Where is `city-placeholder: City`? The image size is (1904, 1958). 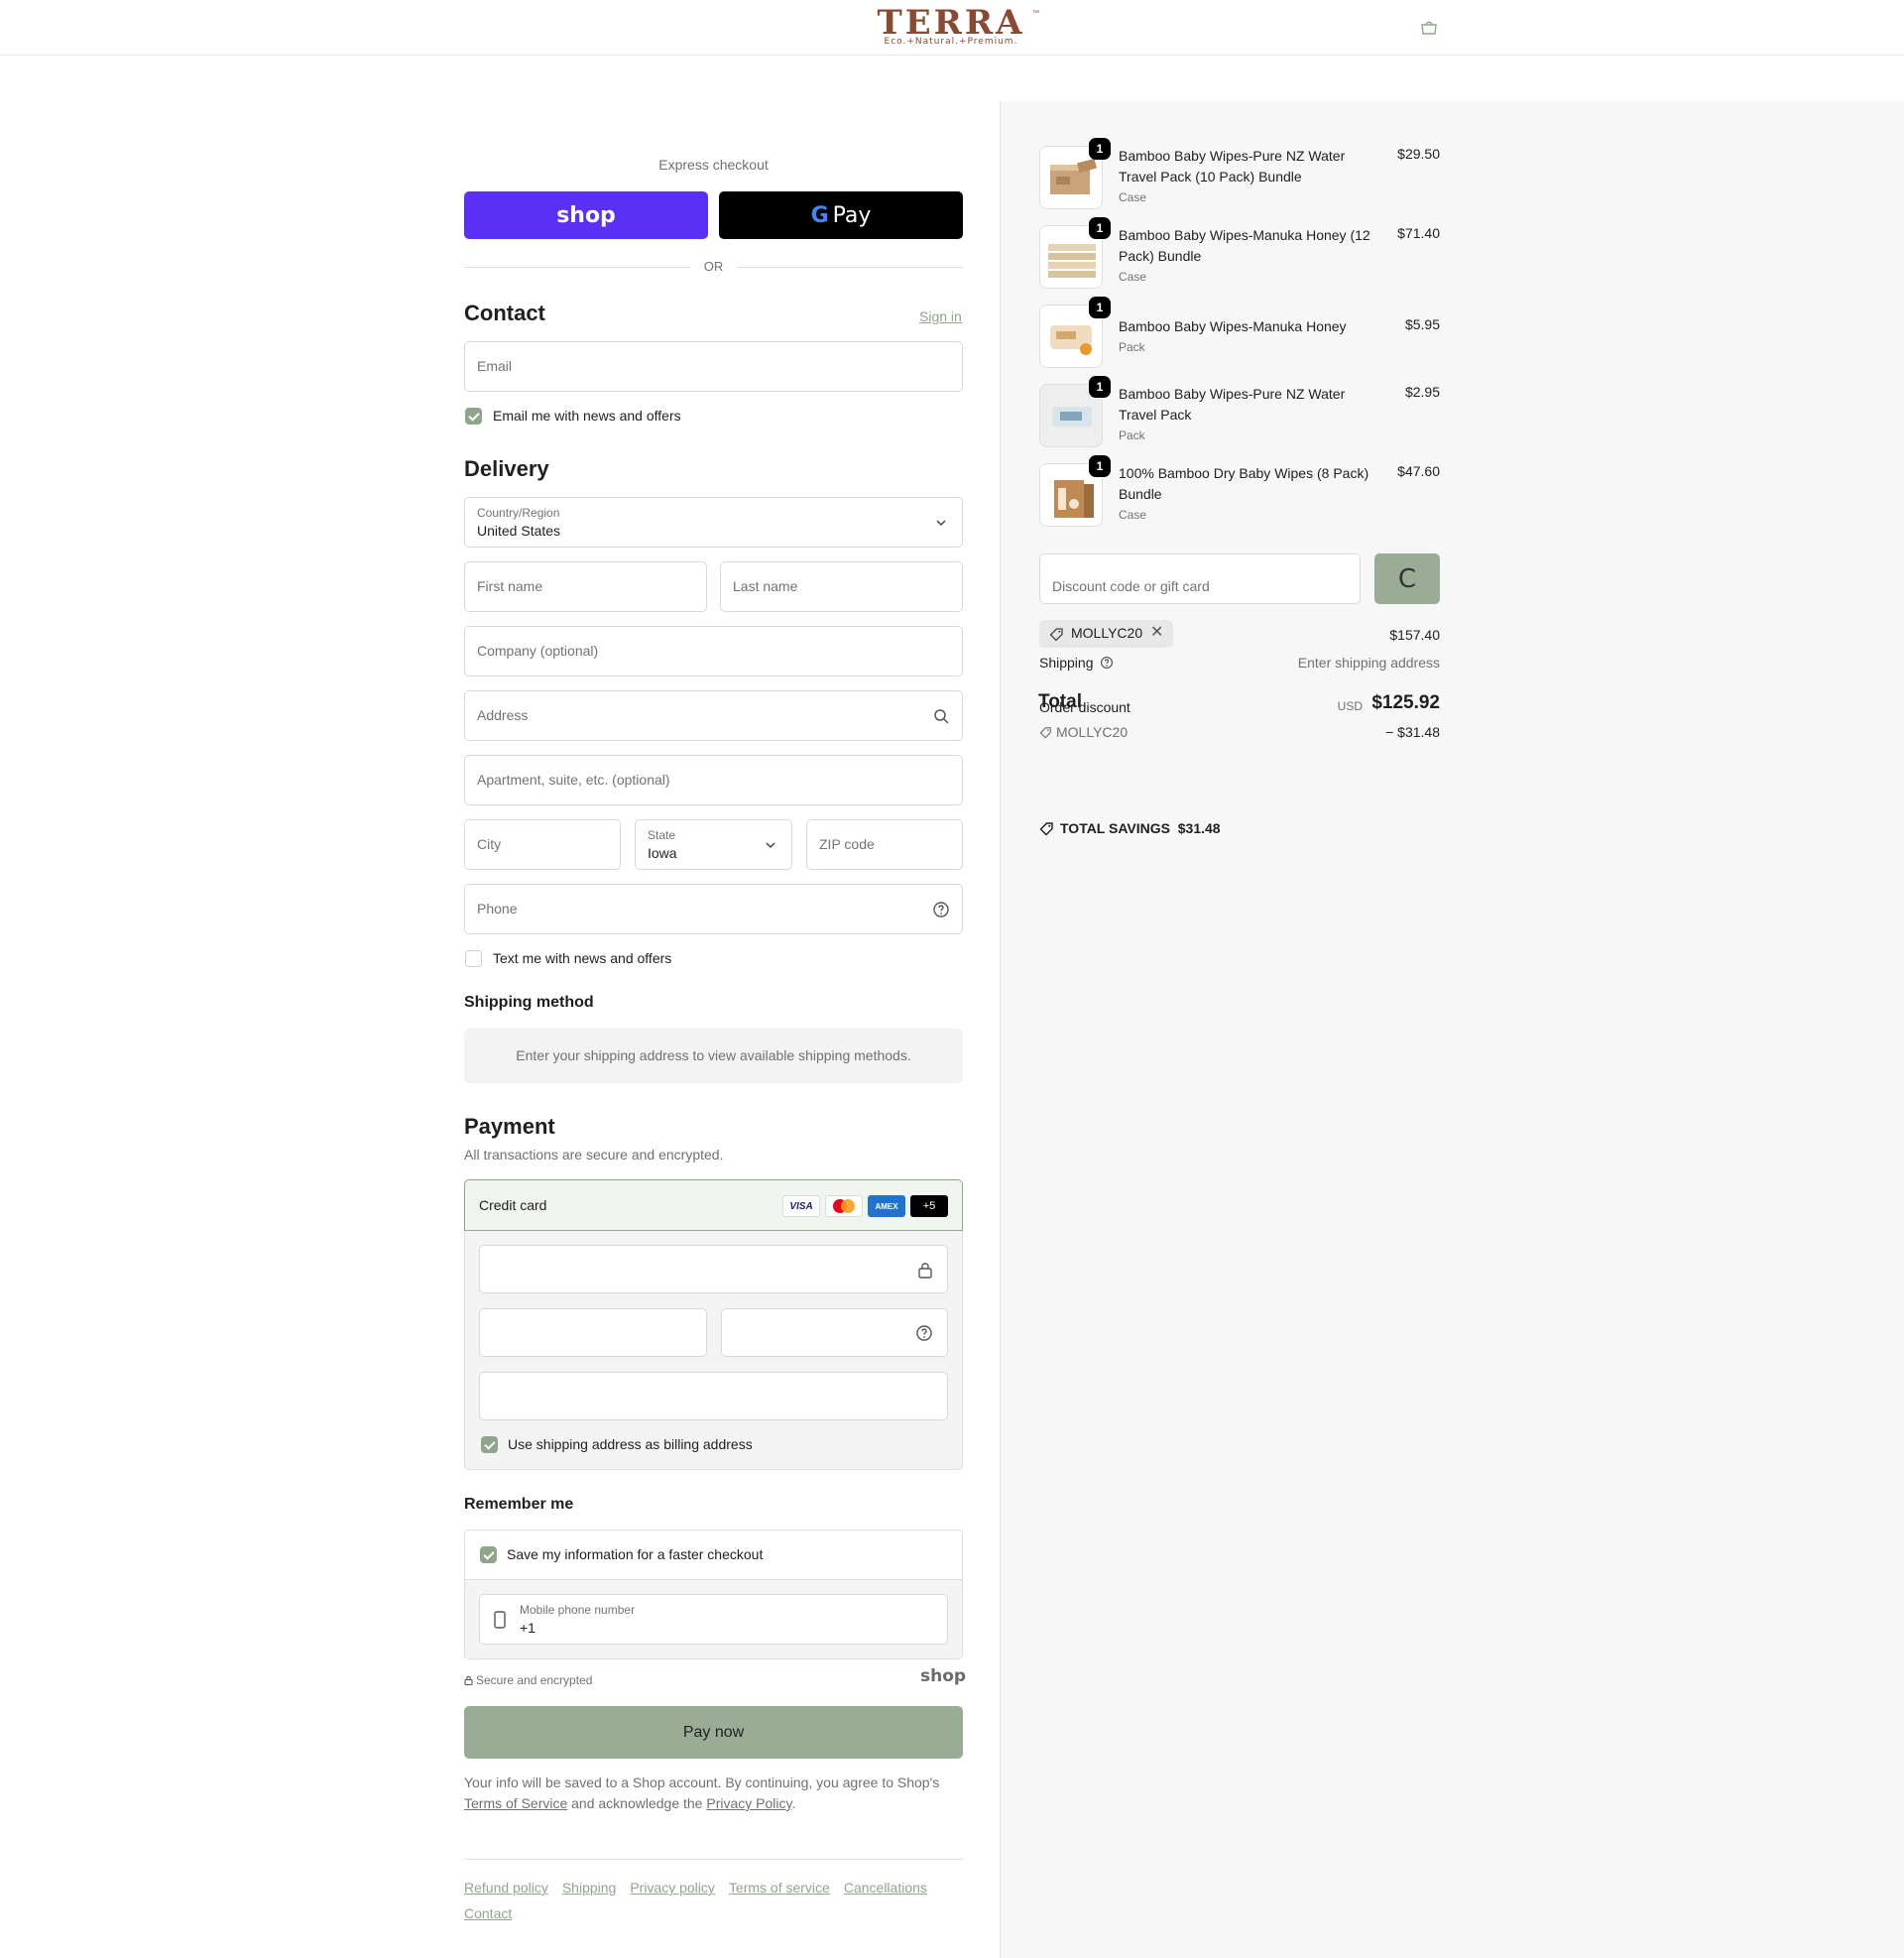 city-placeholder: City is located at coordinates (489, 844).